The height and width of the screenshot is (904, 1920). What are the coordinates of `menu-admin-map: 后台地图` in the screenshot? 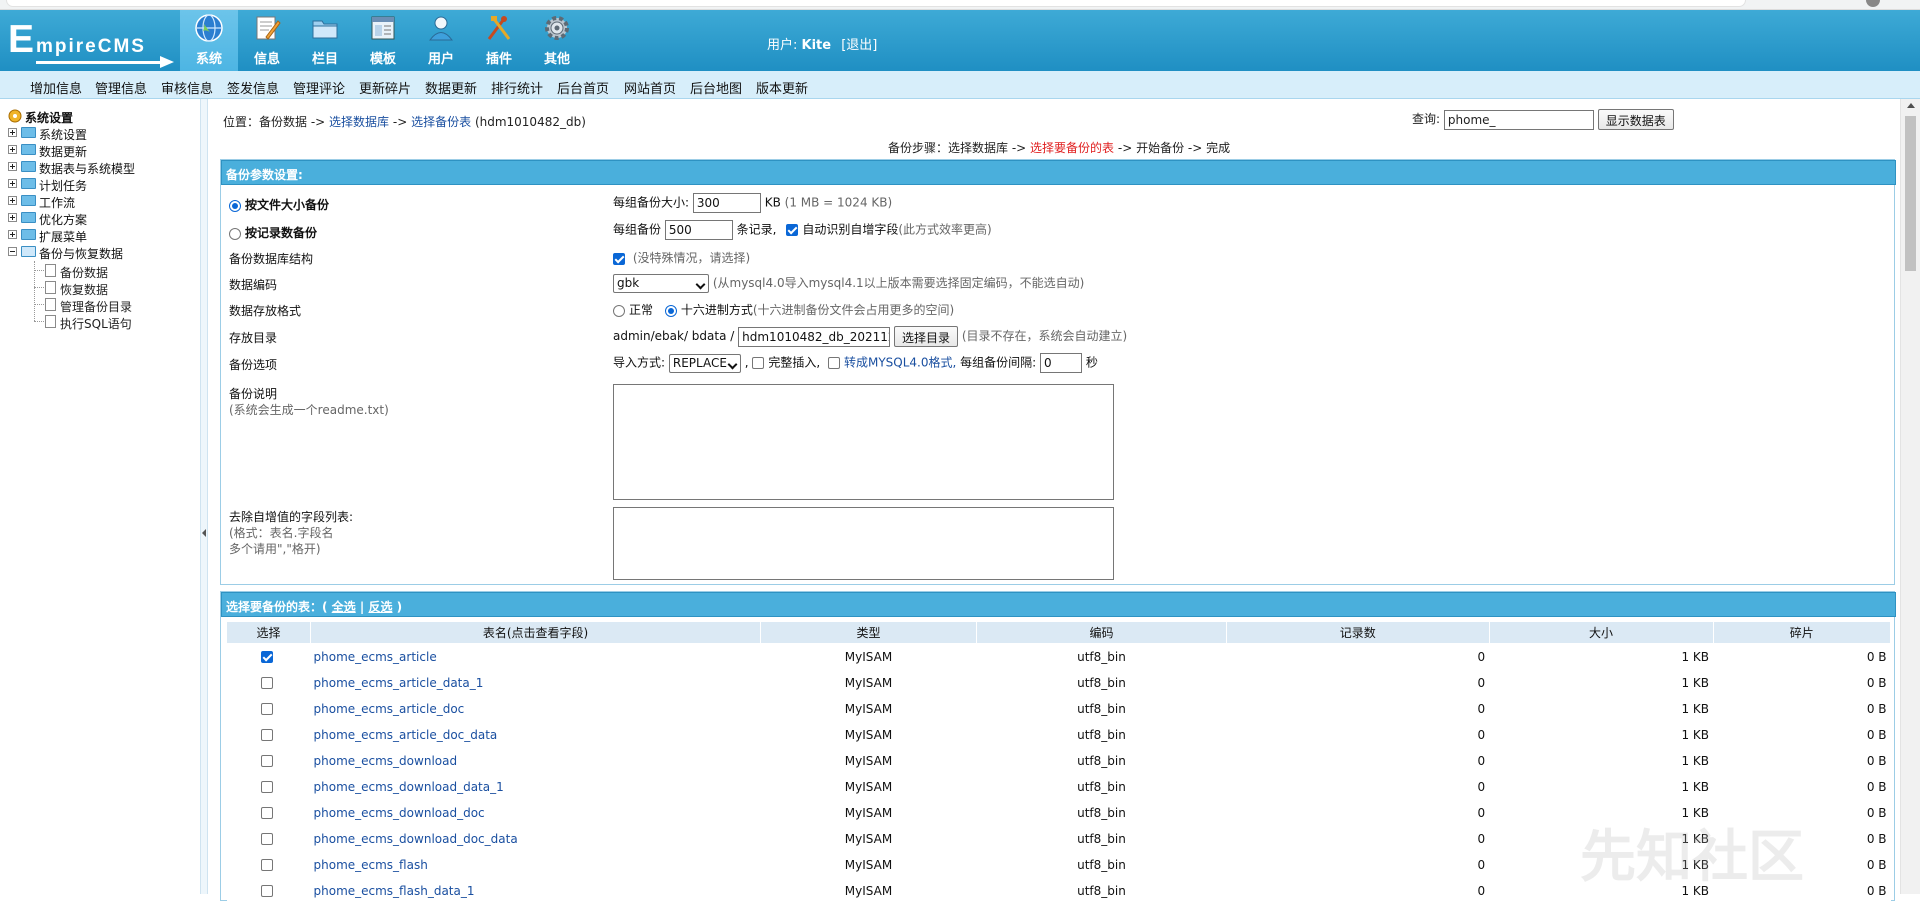 It's located at (716, 87).